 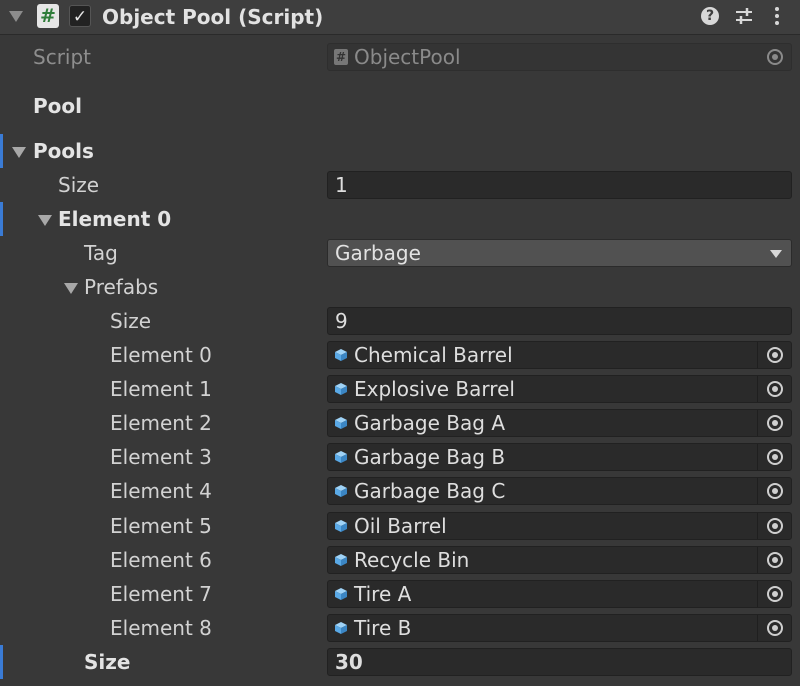 What do you see at coordinates (559, 457) in the screenshot?
I see `prefab-object-field: Garbage Bag B` at bounding box center [559, 457].